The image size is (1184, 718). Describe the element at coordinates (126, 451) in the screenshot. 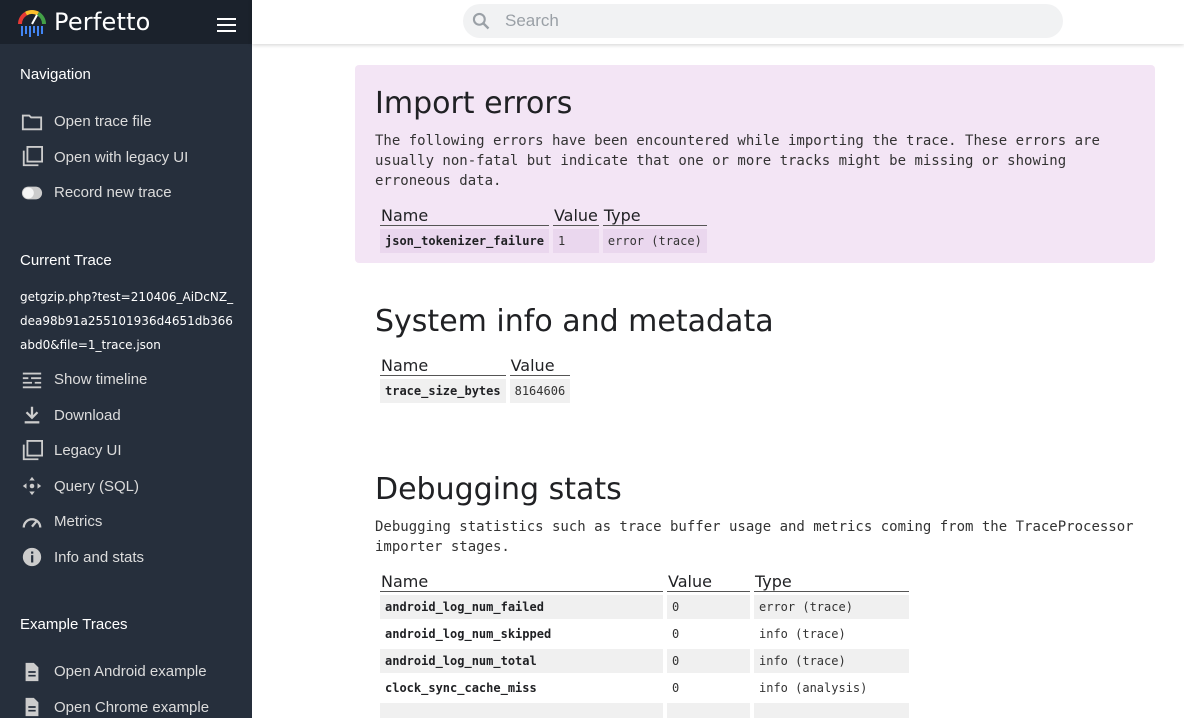

I see `nav-legacy-ui: Legacy UI` at that location.